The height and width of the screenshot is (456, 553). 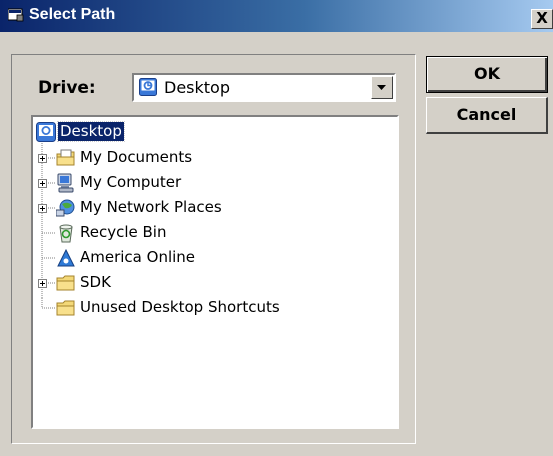 I want to click on window-icon, so click(x=16, y=15).